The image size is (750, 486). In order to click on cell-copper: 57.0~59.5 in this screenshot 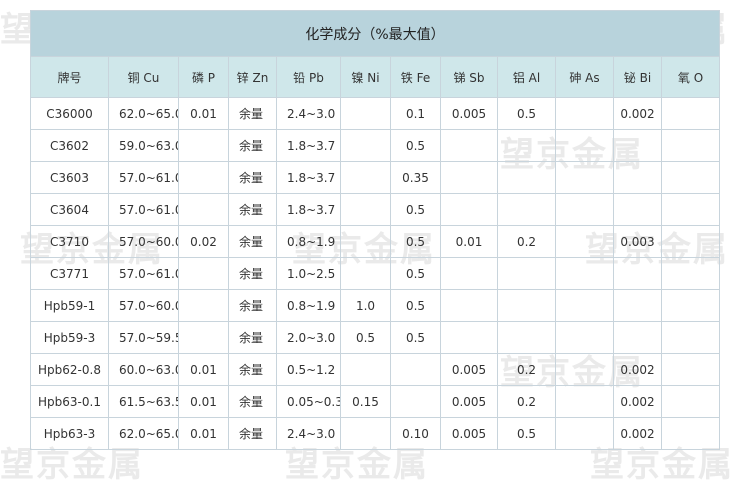, I will do `click(143, 337)`.